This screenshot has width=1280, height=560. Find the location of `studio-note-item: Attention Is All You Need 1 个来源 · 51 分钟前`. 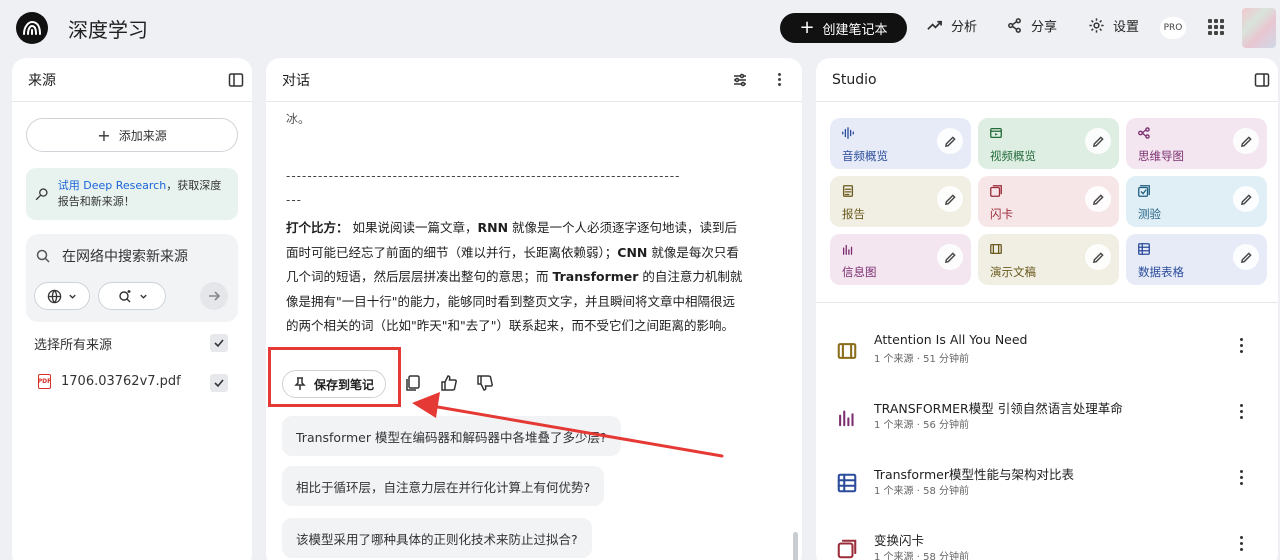

studio-note-item: Attention Is All You Need 1 个来源 · 51 分钟前 is located at coordinates (1051, 350).